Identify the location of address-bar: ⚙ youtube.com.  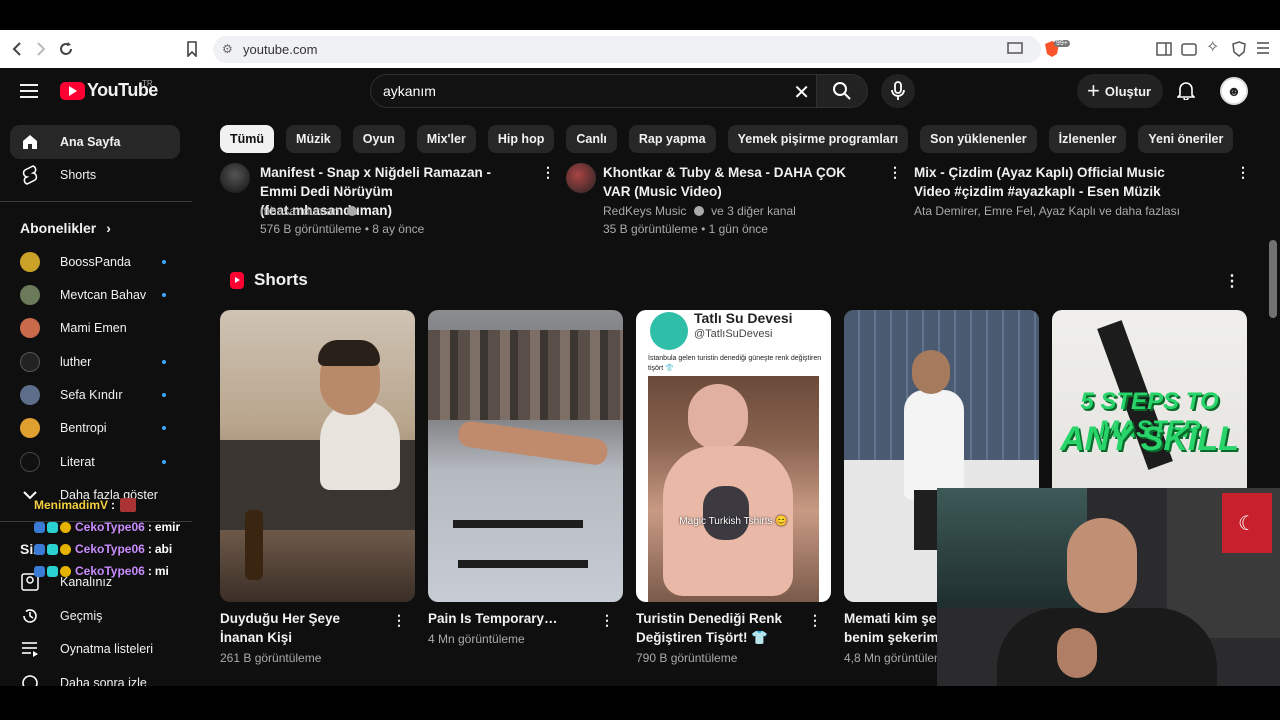
(627, 49).